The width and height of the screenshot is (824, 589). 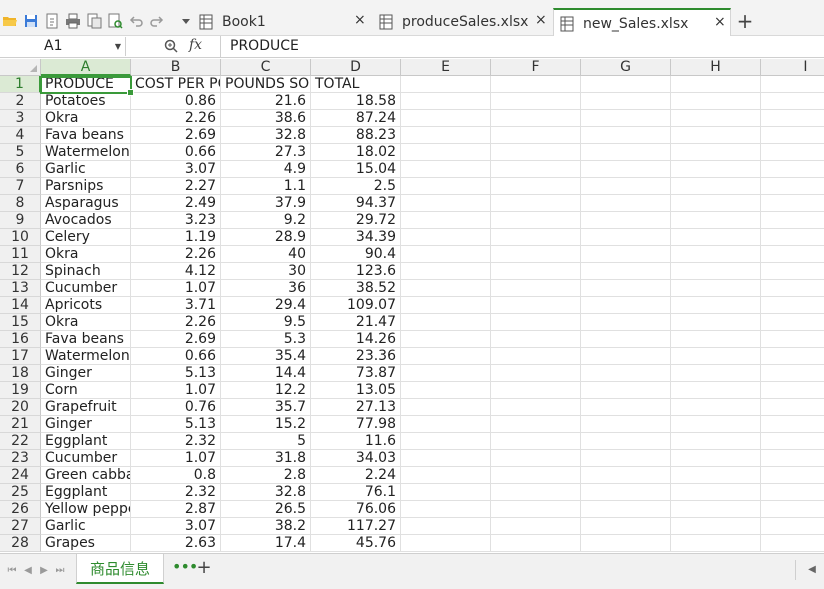 What do you see at coordinates (716, 67) in the screenshot?
I see `column-header-h: H` at bounding box center [716, 67].